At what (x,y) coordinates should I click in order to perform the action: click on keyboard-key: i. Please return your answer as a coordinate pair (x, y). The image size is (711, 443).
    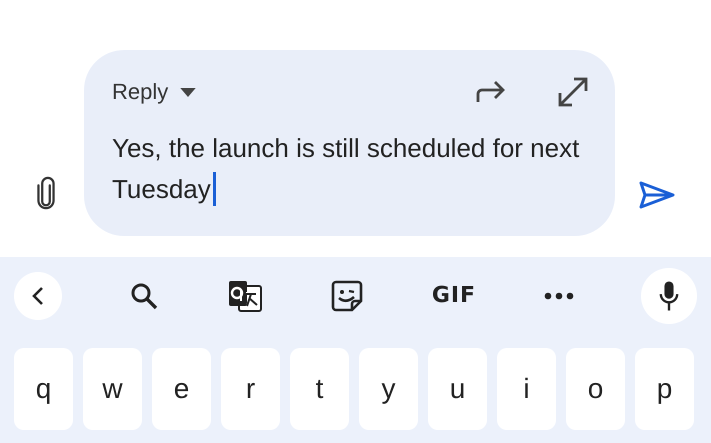
    Looking at the image, I should click on (526, 389).